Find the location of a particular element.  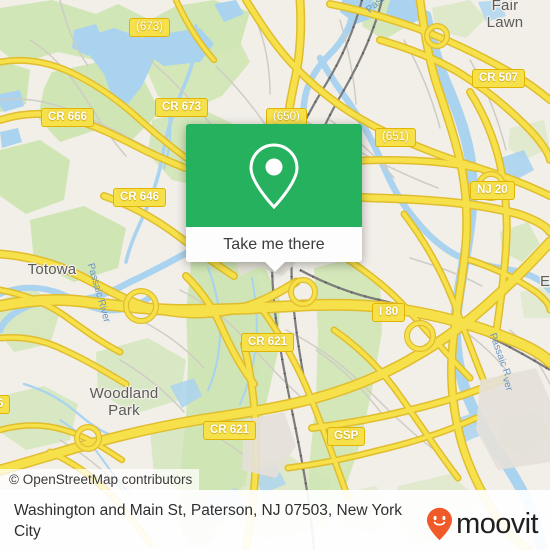

shield-cr-646: CR 646 is located at coordinates (139, 197).